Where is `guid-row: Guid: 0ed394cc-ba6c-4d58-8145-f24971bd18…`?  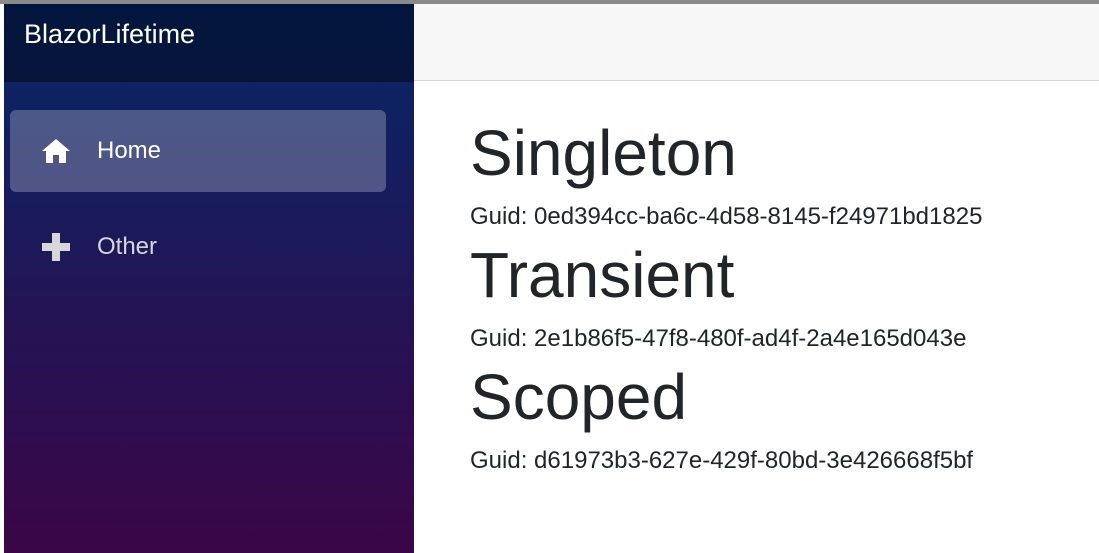
guid-row: Guid: 0ed394cc-ba6c-4d58-8145-f24971bd18… is located at coordinates (784, 217).